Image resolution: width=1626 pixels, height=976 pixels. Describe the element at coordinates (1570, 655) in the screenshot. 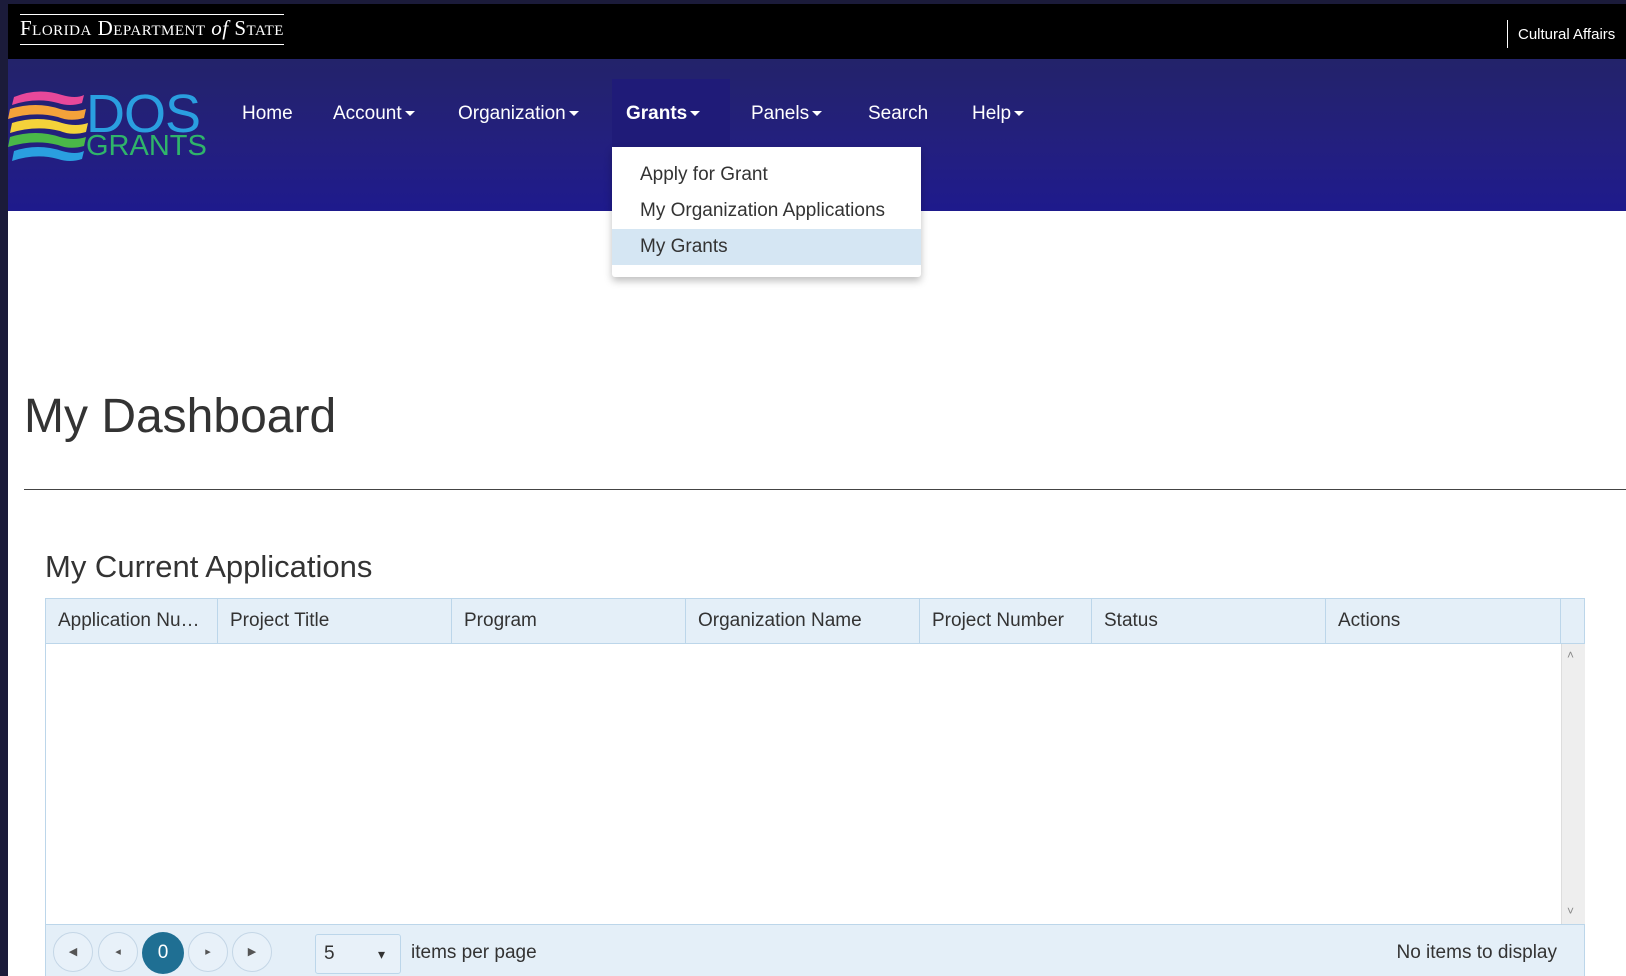

I see `chevron-up-icon: ˄` at that location.